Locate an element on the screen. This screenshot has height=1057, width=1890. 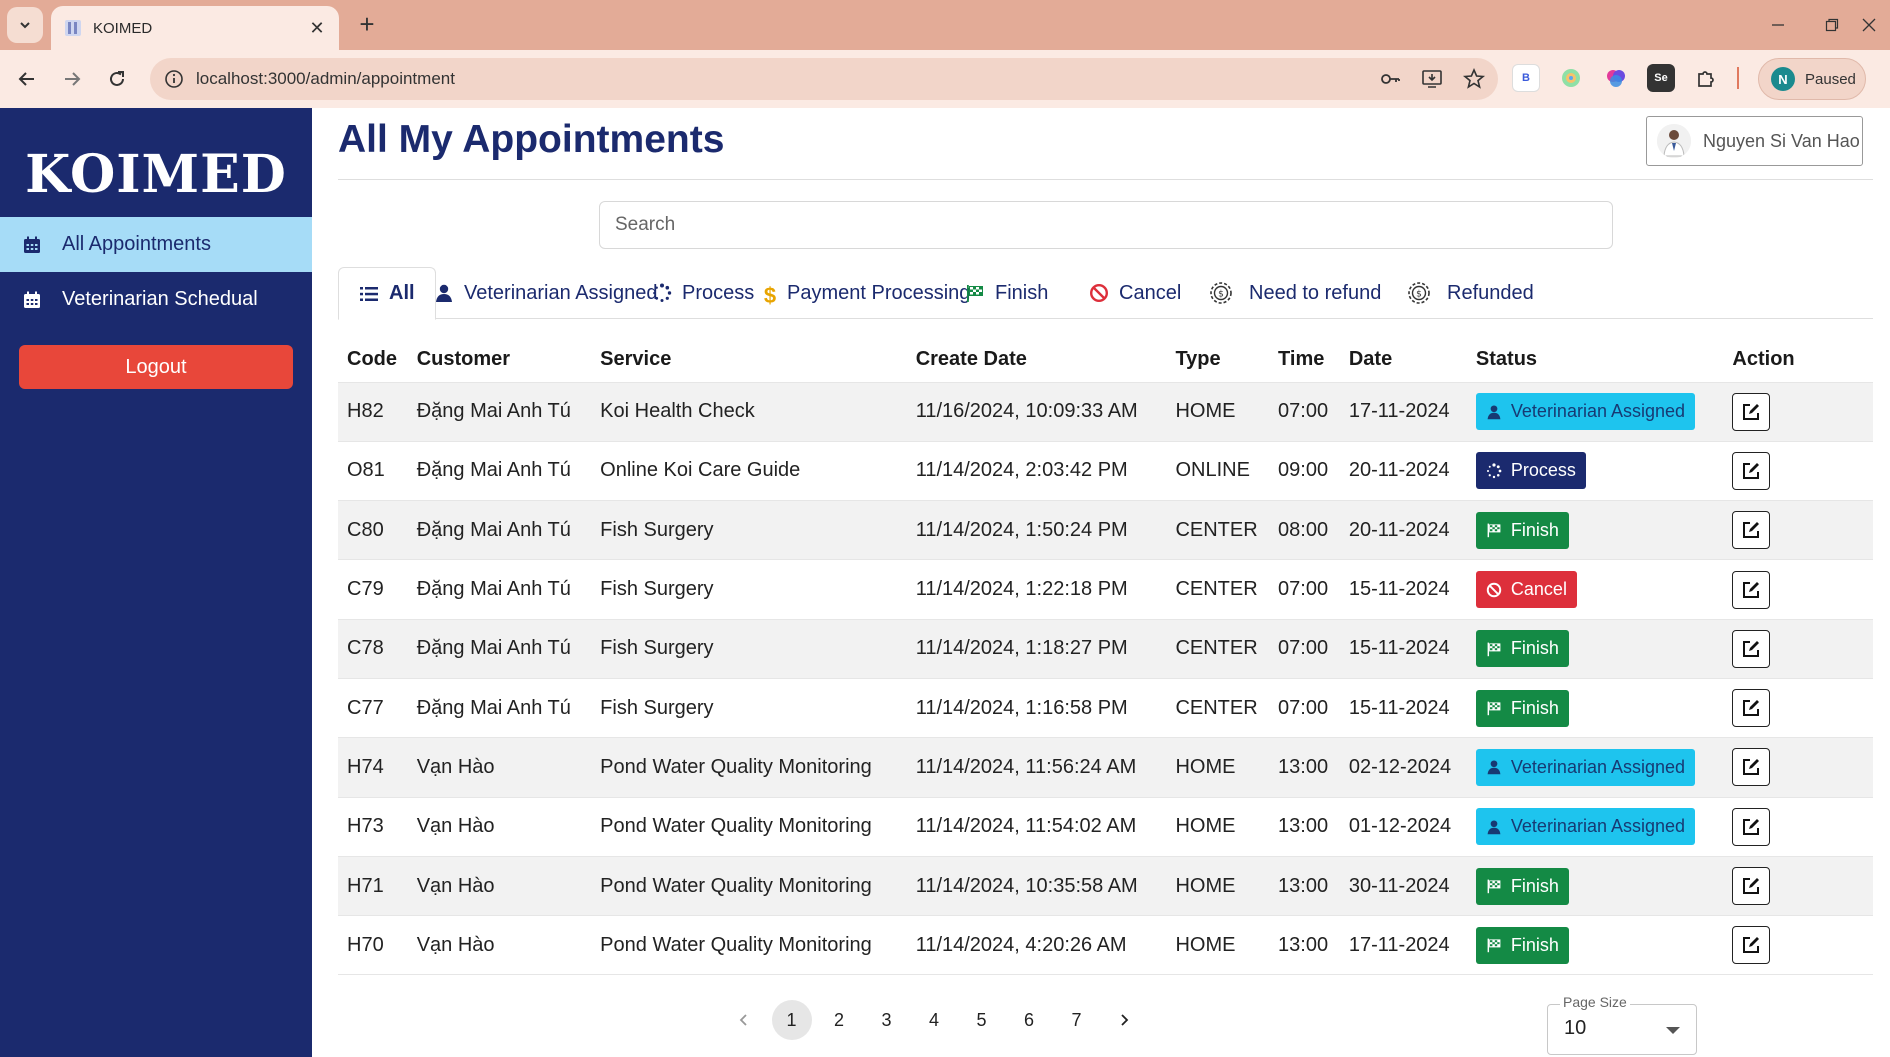
column-header-type: Type is located at coordinates (1217, 359).